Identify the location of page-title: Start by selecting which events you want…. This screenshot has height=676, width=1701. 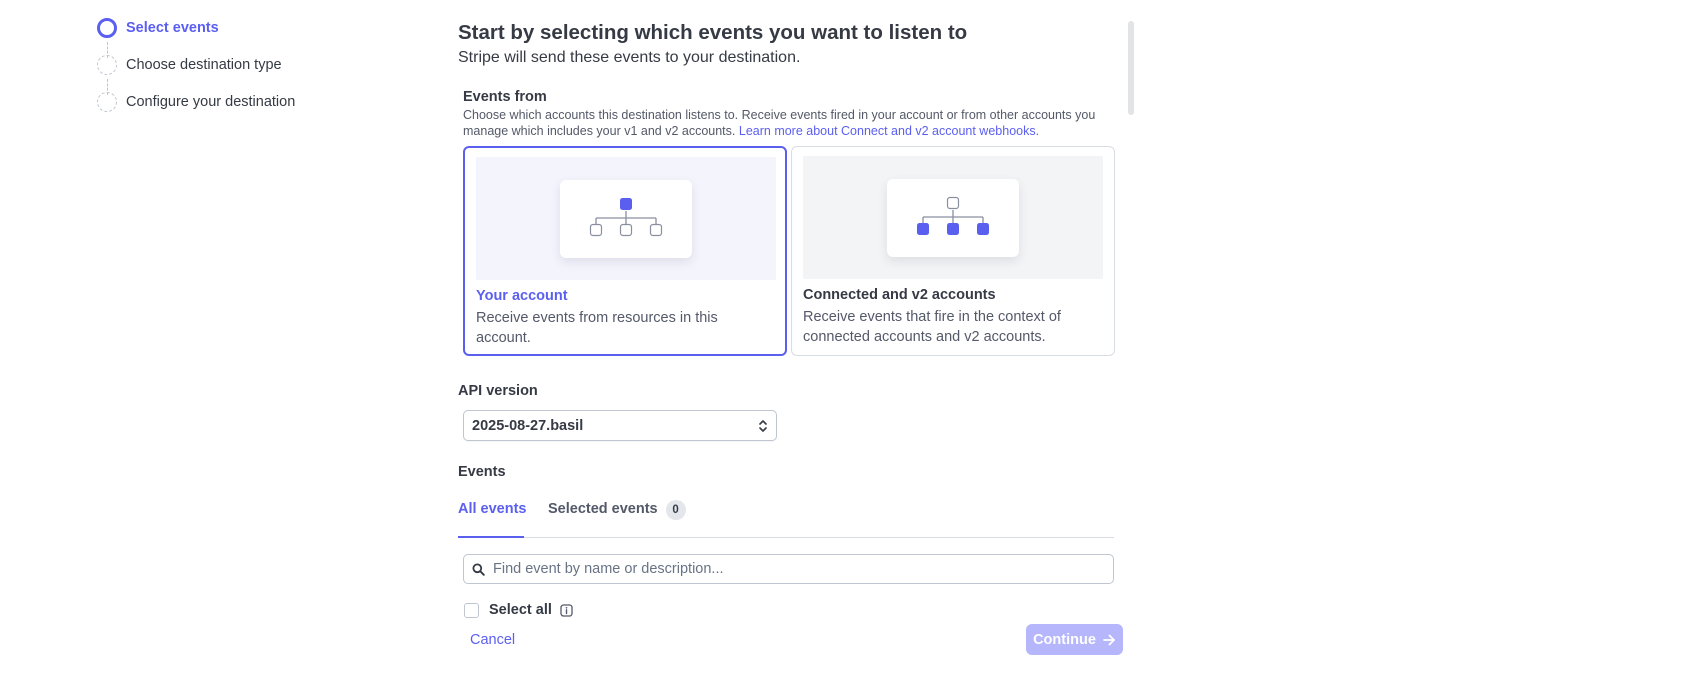
(713, 32).